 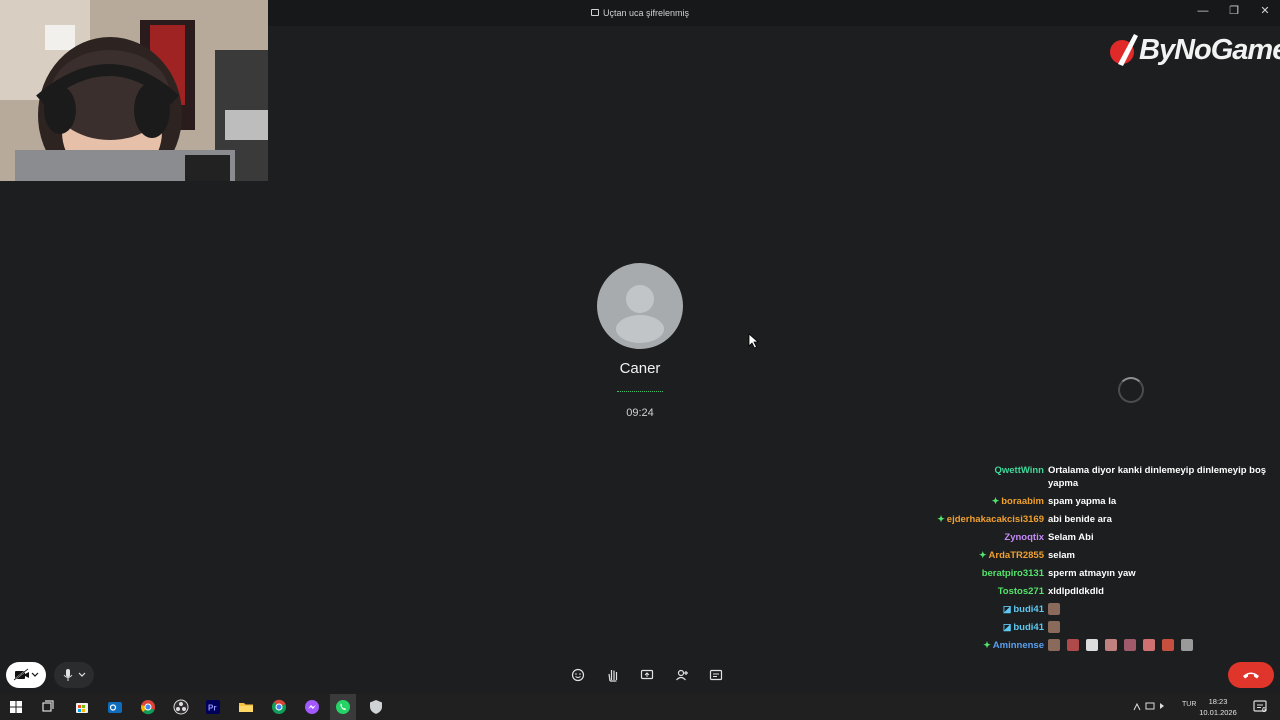 What do you see at coordinates (1012, 573) in the screenshot?
I see `chat-username-text: beratpiro3131` at bounding box center [1012, 573].